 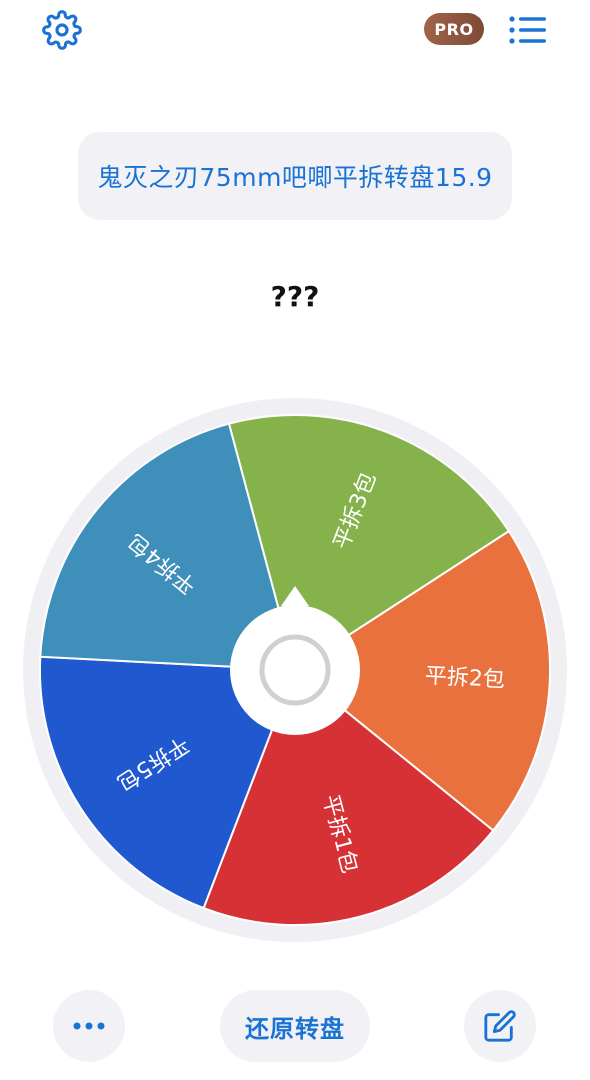 I want to click on wheel-segment-label: 平拆2包, so click(x=464, y=678).